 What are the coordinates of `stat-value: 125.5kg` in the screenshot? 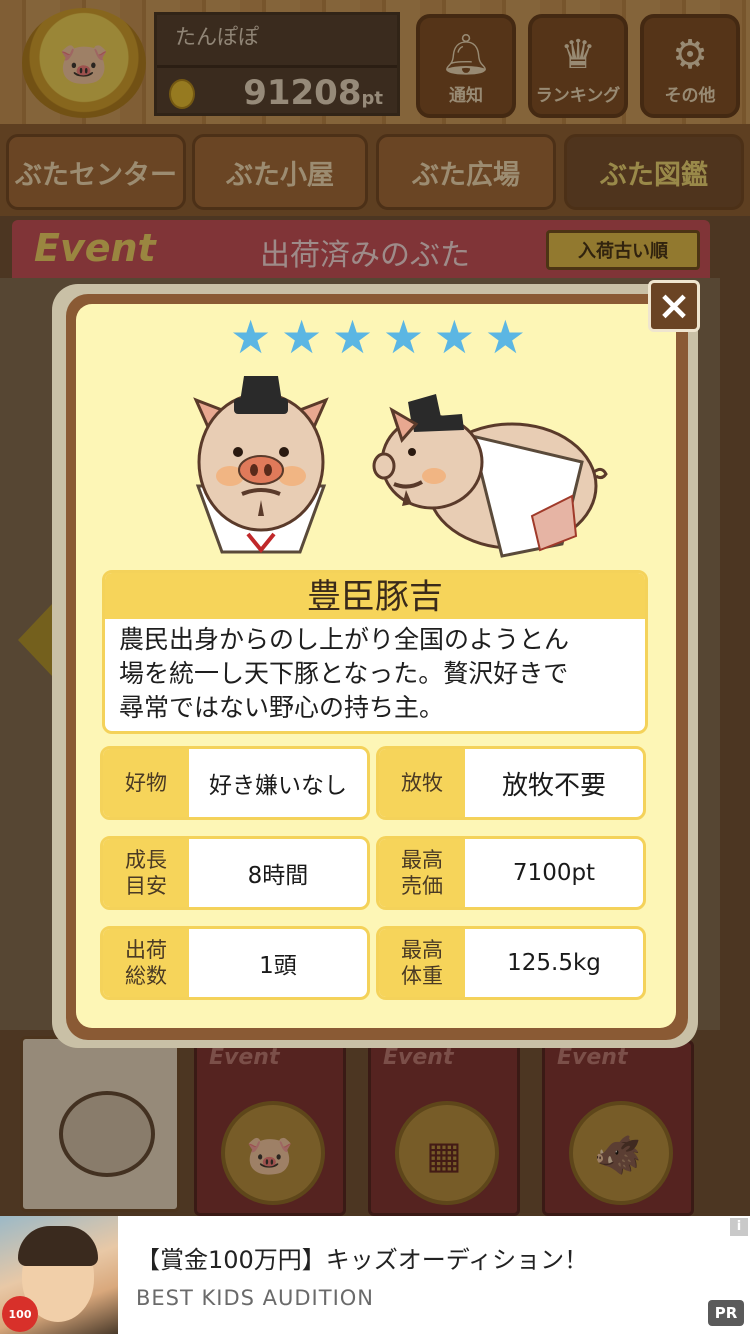 It's located at (554, 963).